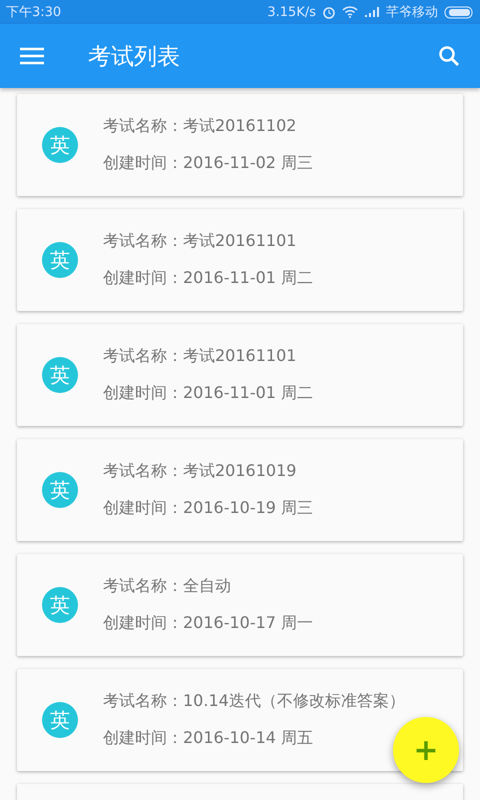 The width and height of the screenshot is (480, 800). I want to click on alarm-icon, so click(329, 12).